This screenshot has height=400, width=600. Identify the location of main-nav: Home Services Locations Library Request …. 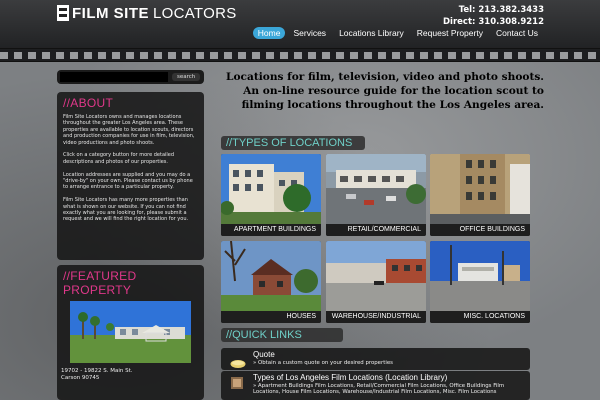
(397, 33).